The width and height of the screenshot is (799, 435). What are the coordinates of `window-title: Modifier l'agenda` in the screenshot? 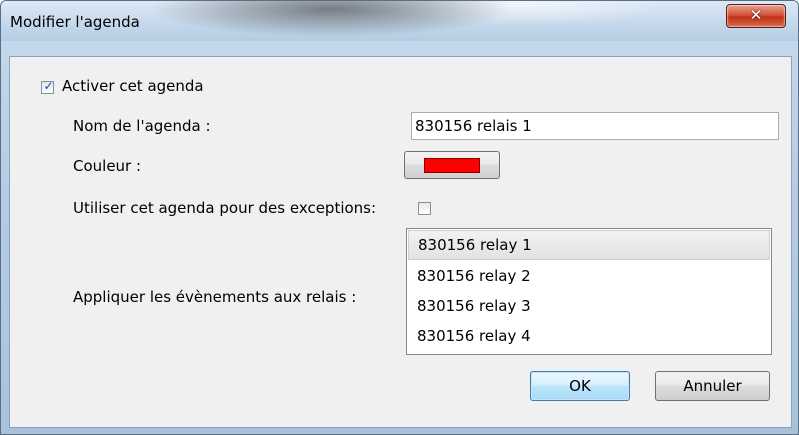 It's located at (75, 22).